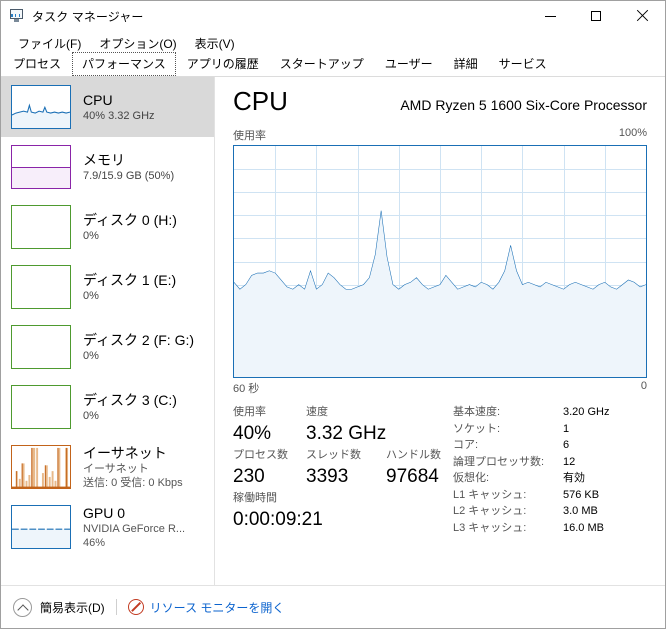  I want to click on sidebar-item-cpu: CPU 40% 3.32 GHz, so click(107, 107).